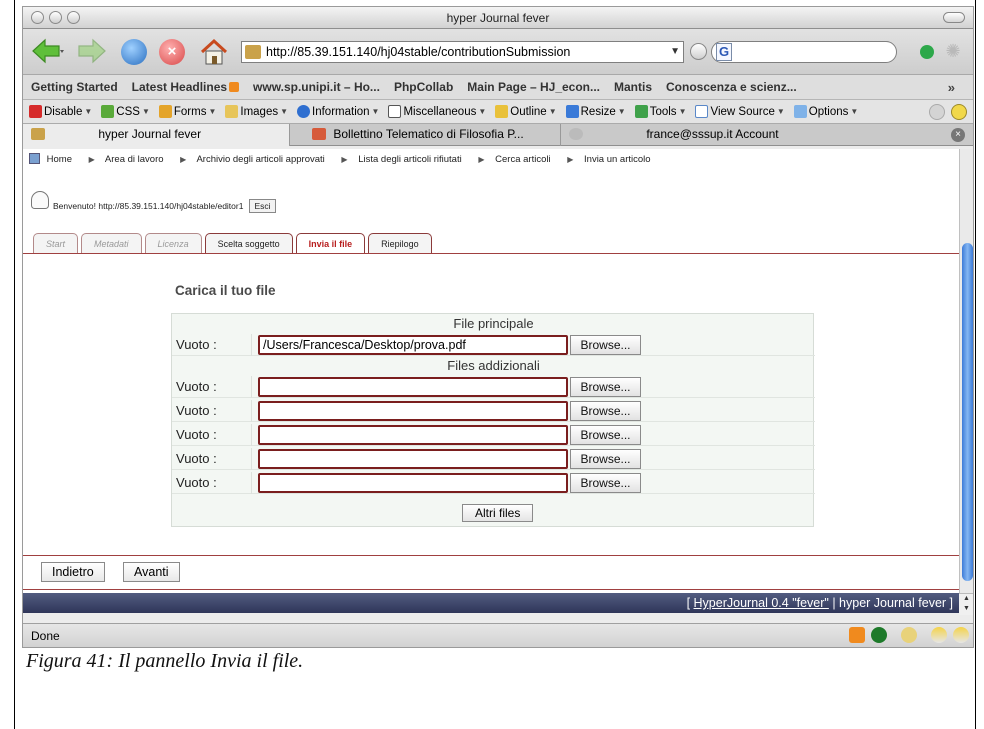 Image resolution: width=984 pixels, height=729 pixels. Describe the element at coordinates (740, 111) in the screenshot. I see `devbar-view-source: View Source ▼` at that location.